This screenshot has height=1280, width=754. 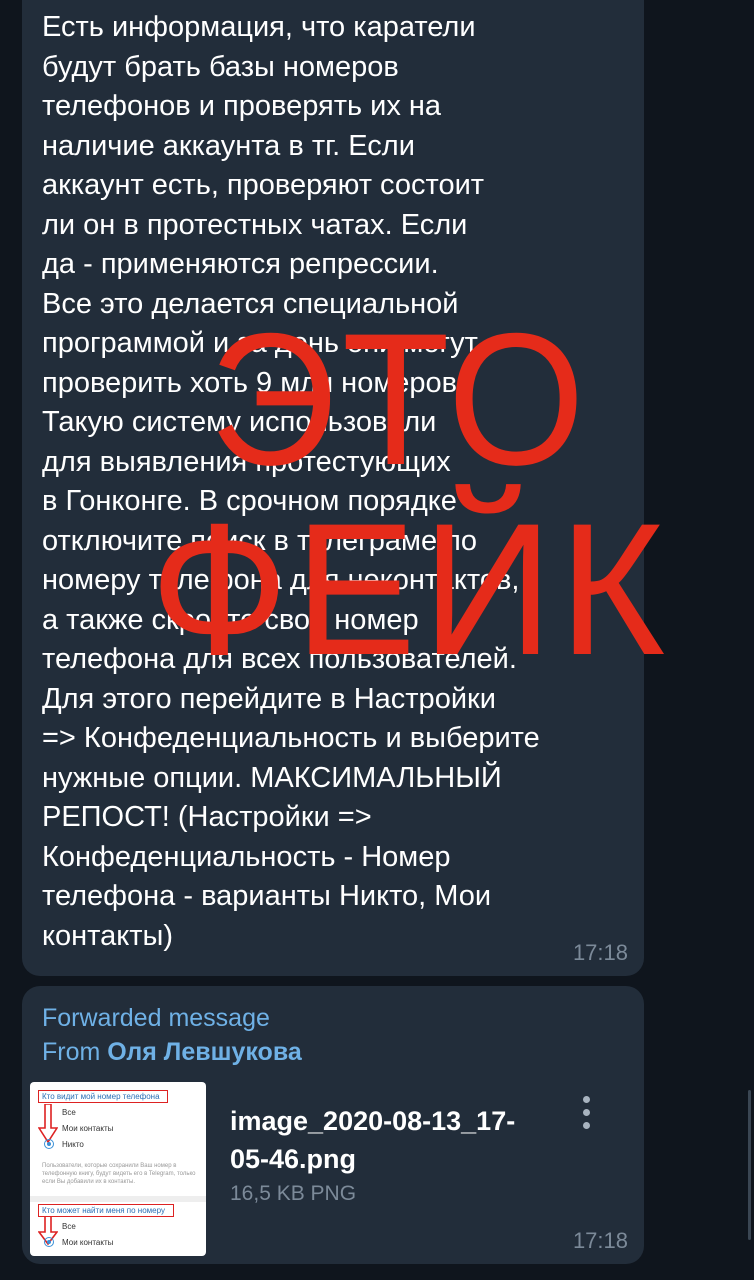 I want to click on thumb-divider, so click(x=118, y=1199).